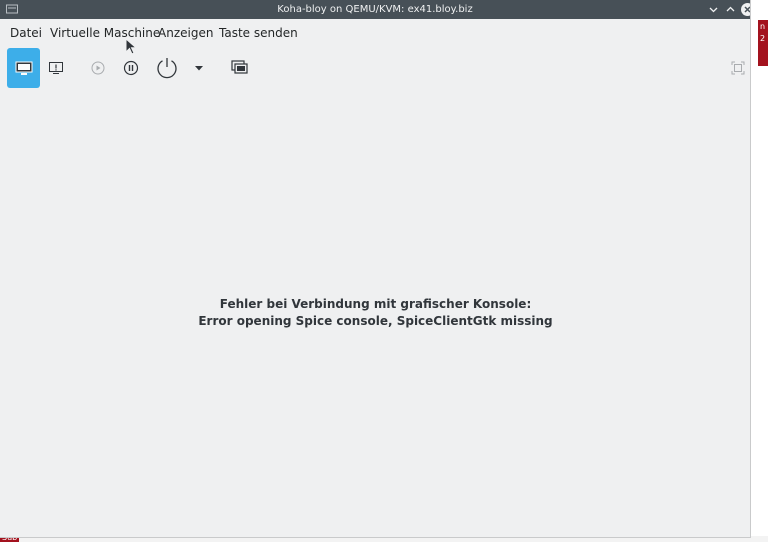 The height and width of the screenshot is (542, 768). What do you see at coordinates (258, 33) in the screenshot?
I see `menu-taste-senden: Taste senden` at bounding box center [258, 33].